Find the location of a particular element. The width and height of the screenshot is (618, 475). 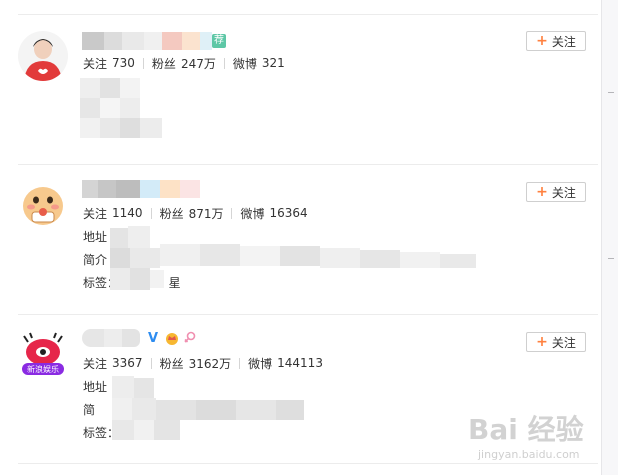

weibo-count: 微博 144113 is located at coordinates (285, 363).